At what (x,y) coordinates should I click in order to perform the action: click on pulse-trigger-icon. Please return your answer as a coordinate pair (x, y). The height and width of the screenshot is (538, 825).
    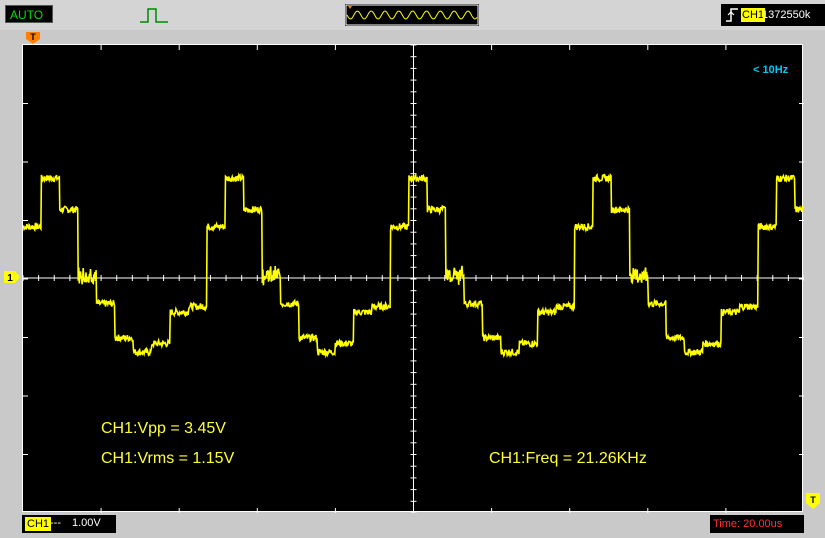
    Looking at the image, I should click on (154, 15).